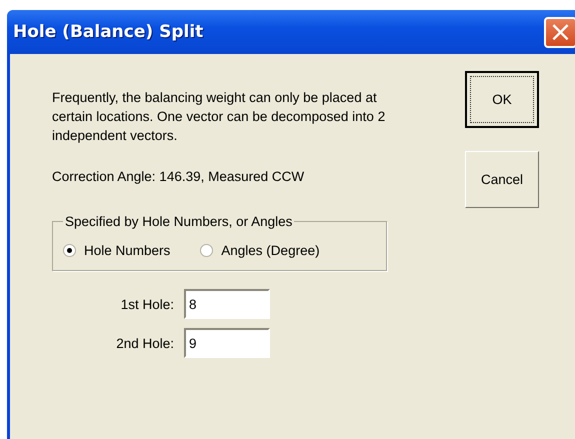  What do you see at coordinates (502, 179) in the screenshot?
I see `cancel-button: Cancel` at bounding box center [502, 179].